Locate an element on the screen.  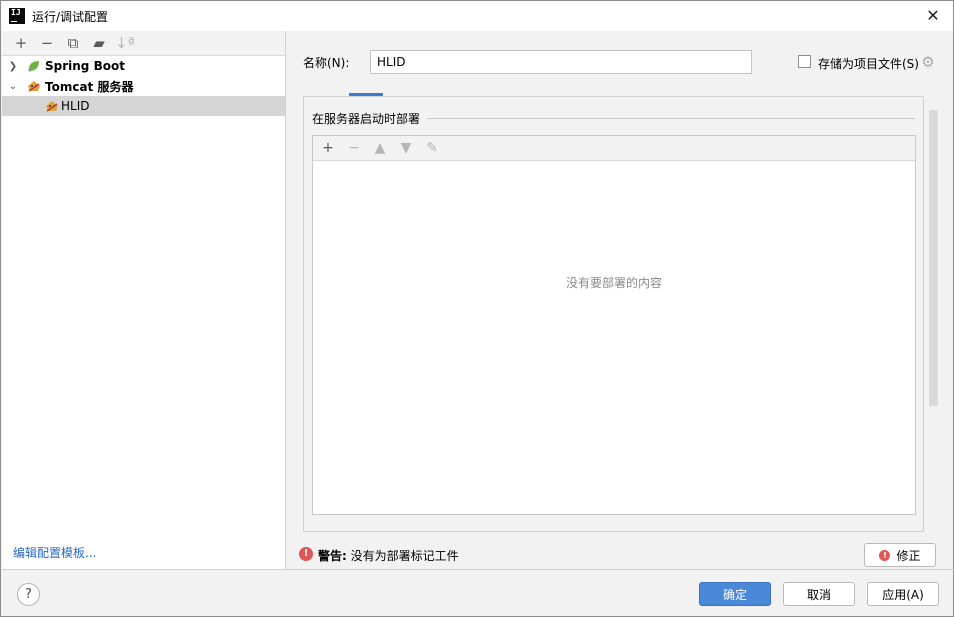
name-input is located at coordinates (561, 62).